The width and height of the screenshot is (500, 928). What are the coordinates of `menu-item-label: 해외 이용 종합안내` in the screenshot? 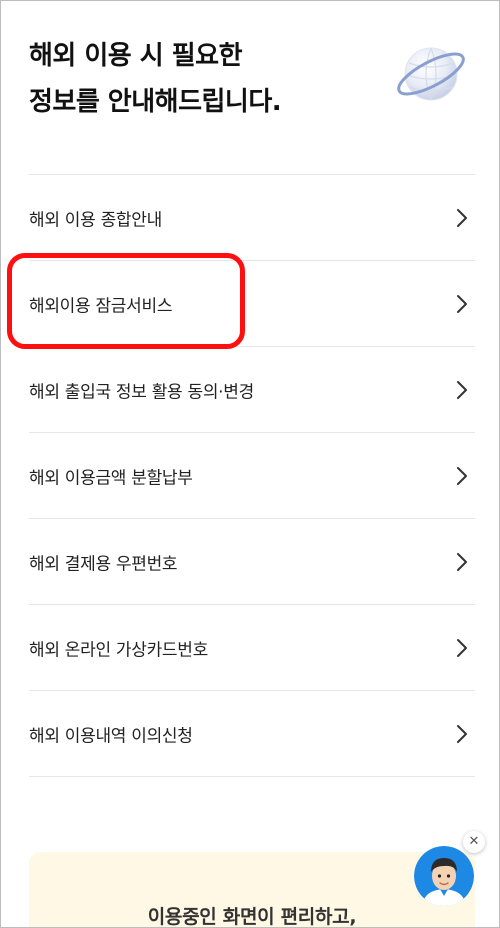 It's located at (95, 220).